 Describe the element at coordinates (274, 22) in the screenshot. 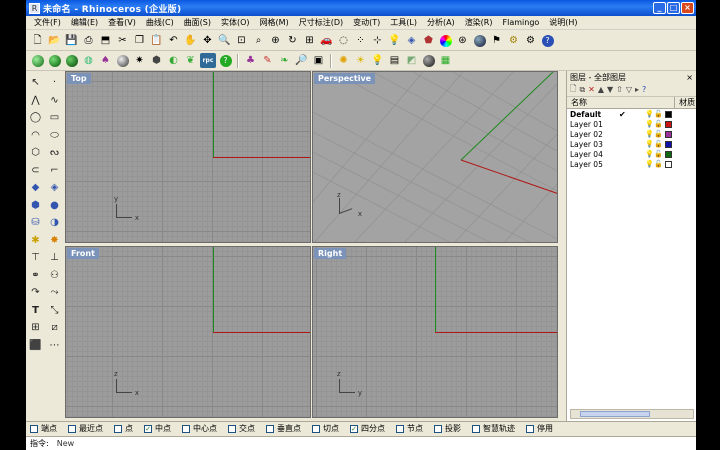

I see `menu-mesh: 网格(M)` at that location.